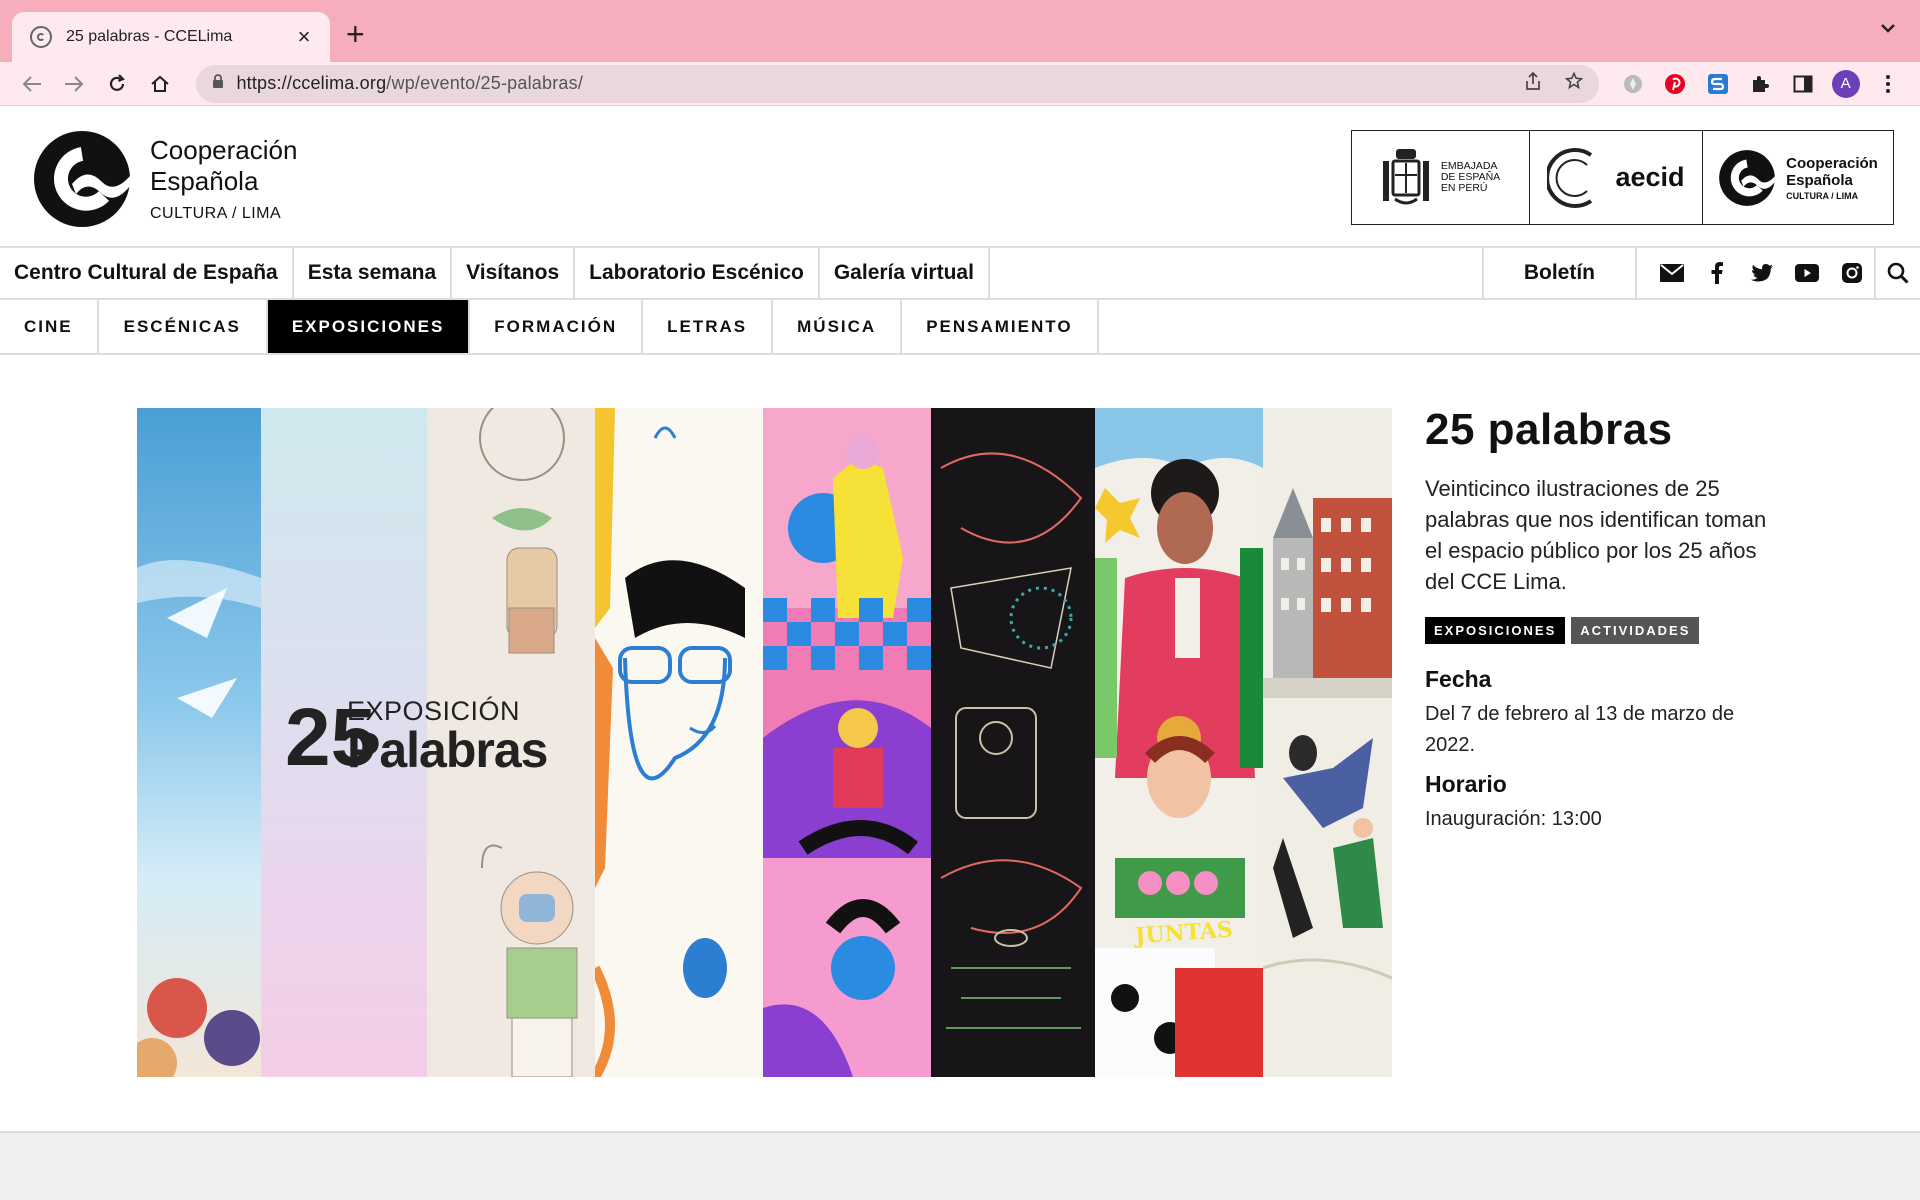 The height and width of the screenshot is (1200, 1920). I want to click on instagram-icon, so click(1851, 273).